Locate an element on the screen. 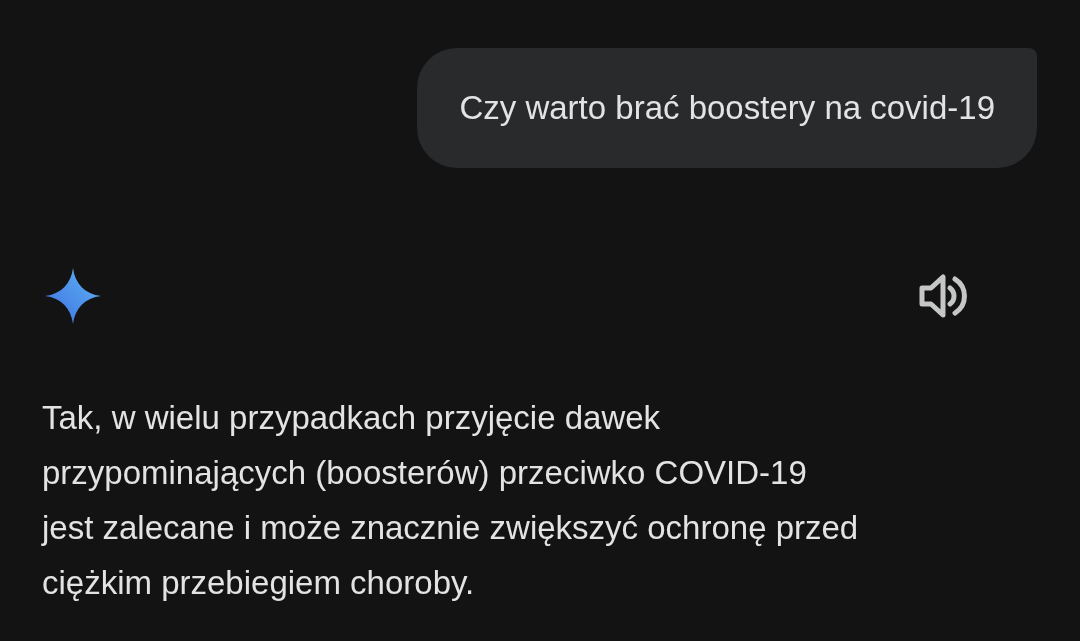 The image size is (1080, 641). sparkle-icon is located at coordinates (73, 296).